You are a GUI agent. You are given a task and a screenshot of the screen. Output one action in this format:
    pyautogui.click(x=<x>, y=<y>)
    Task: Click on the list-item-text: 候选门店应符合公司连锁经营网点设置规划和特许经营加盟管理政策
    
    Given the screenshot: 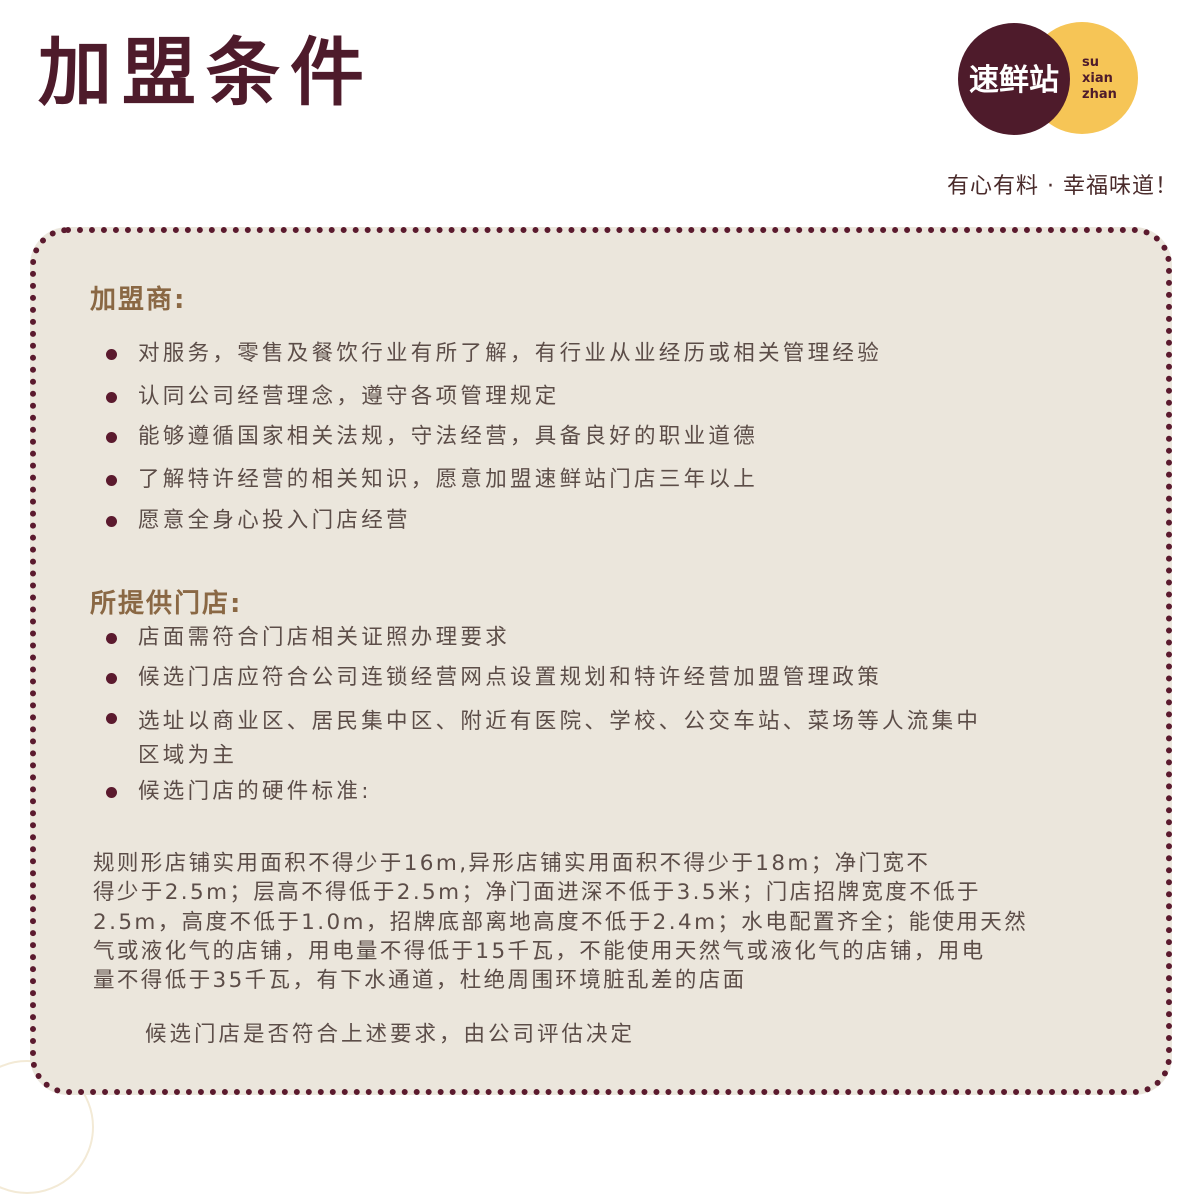 What is the action you would take?
    pyautogui.click(x=510, y=677)
    